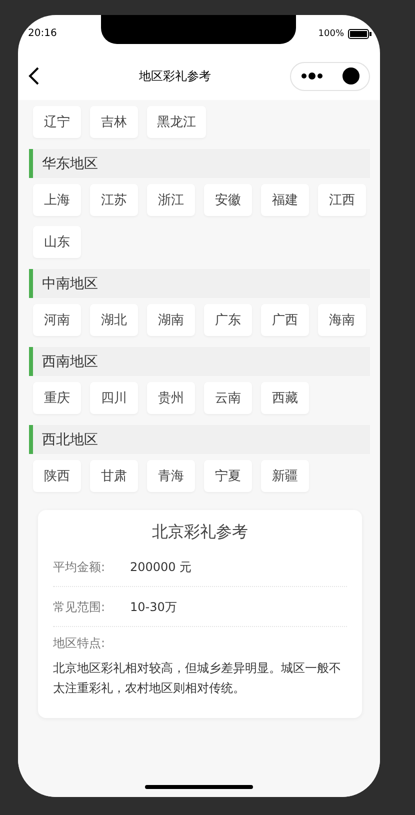 This screenshot has height=815, width=415. I want to click on province-tag: 辽宁, so click(57, 122).